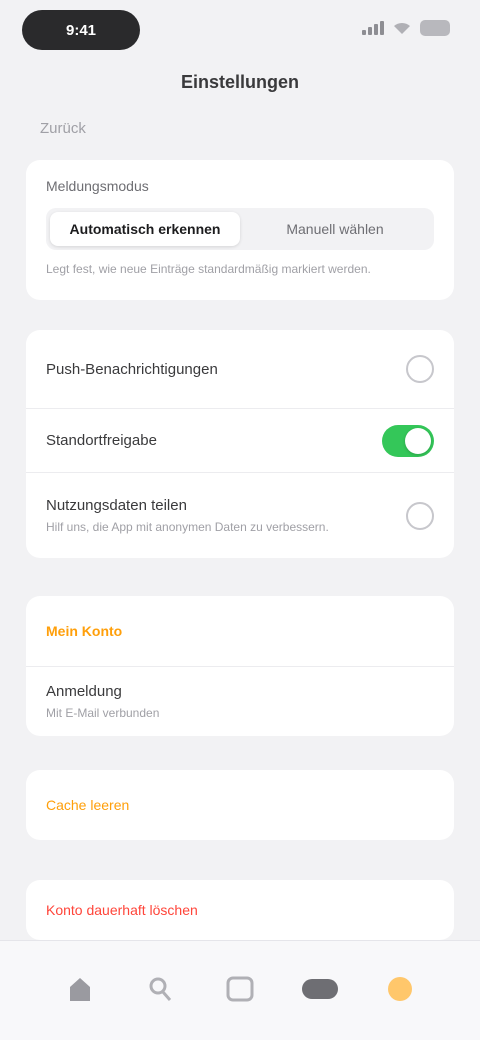  I want to click on tab-chat, so click(320, 989).